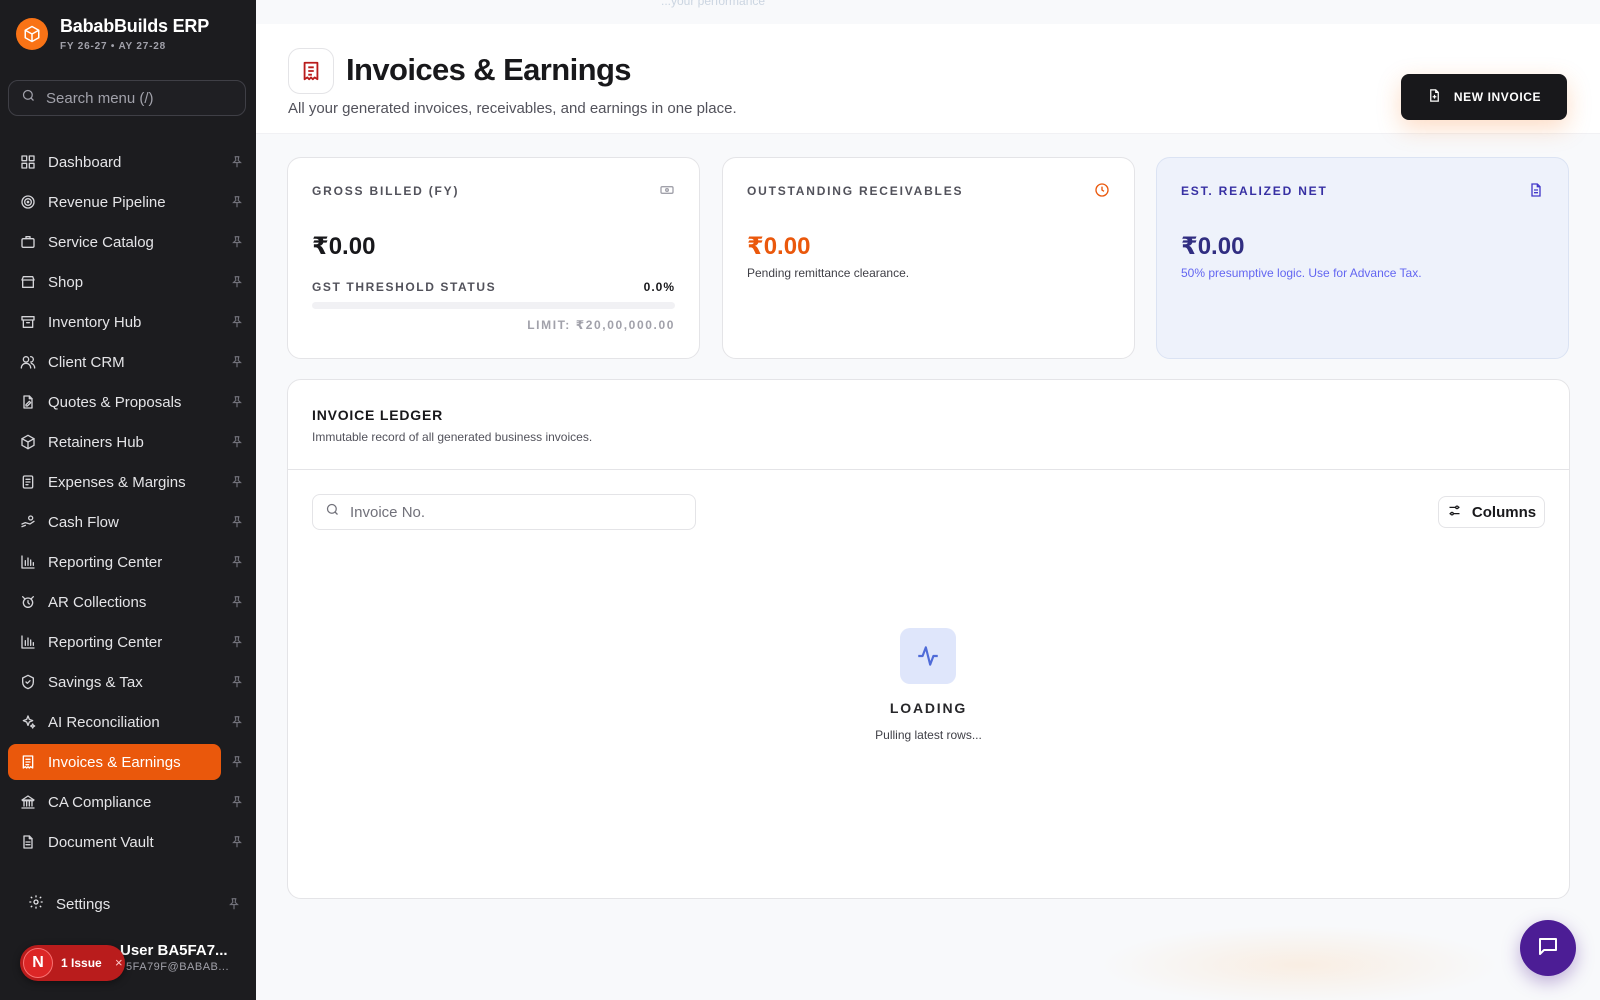 This screenshot has height=1000, width=1600. What do you see at coordinates (28, 162) in the screenshot?
I see `dashboard-icon` at bounding box center [28, 162].